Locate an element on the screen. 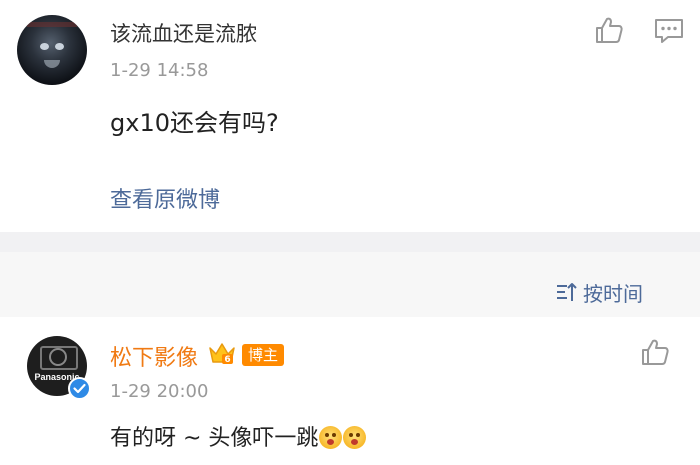 This screenshot has height=465, width=700. avatar-mouth is located at coordinates (52, 64).